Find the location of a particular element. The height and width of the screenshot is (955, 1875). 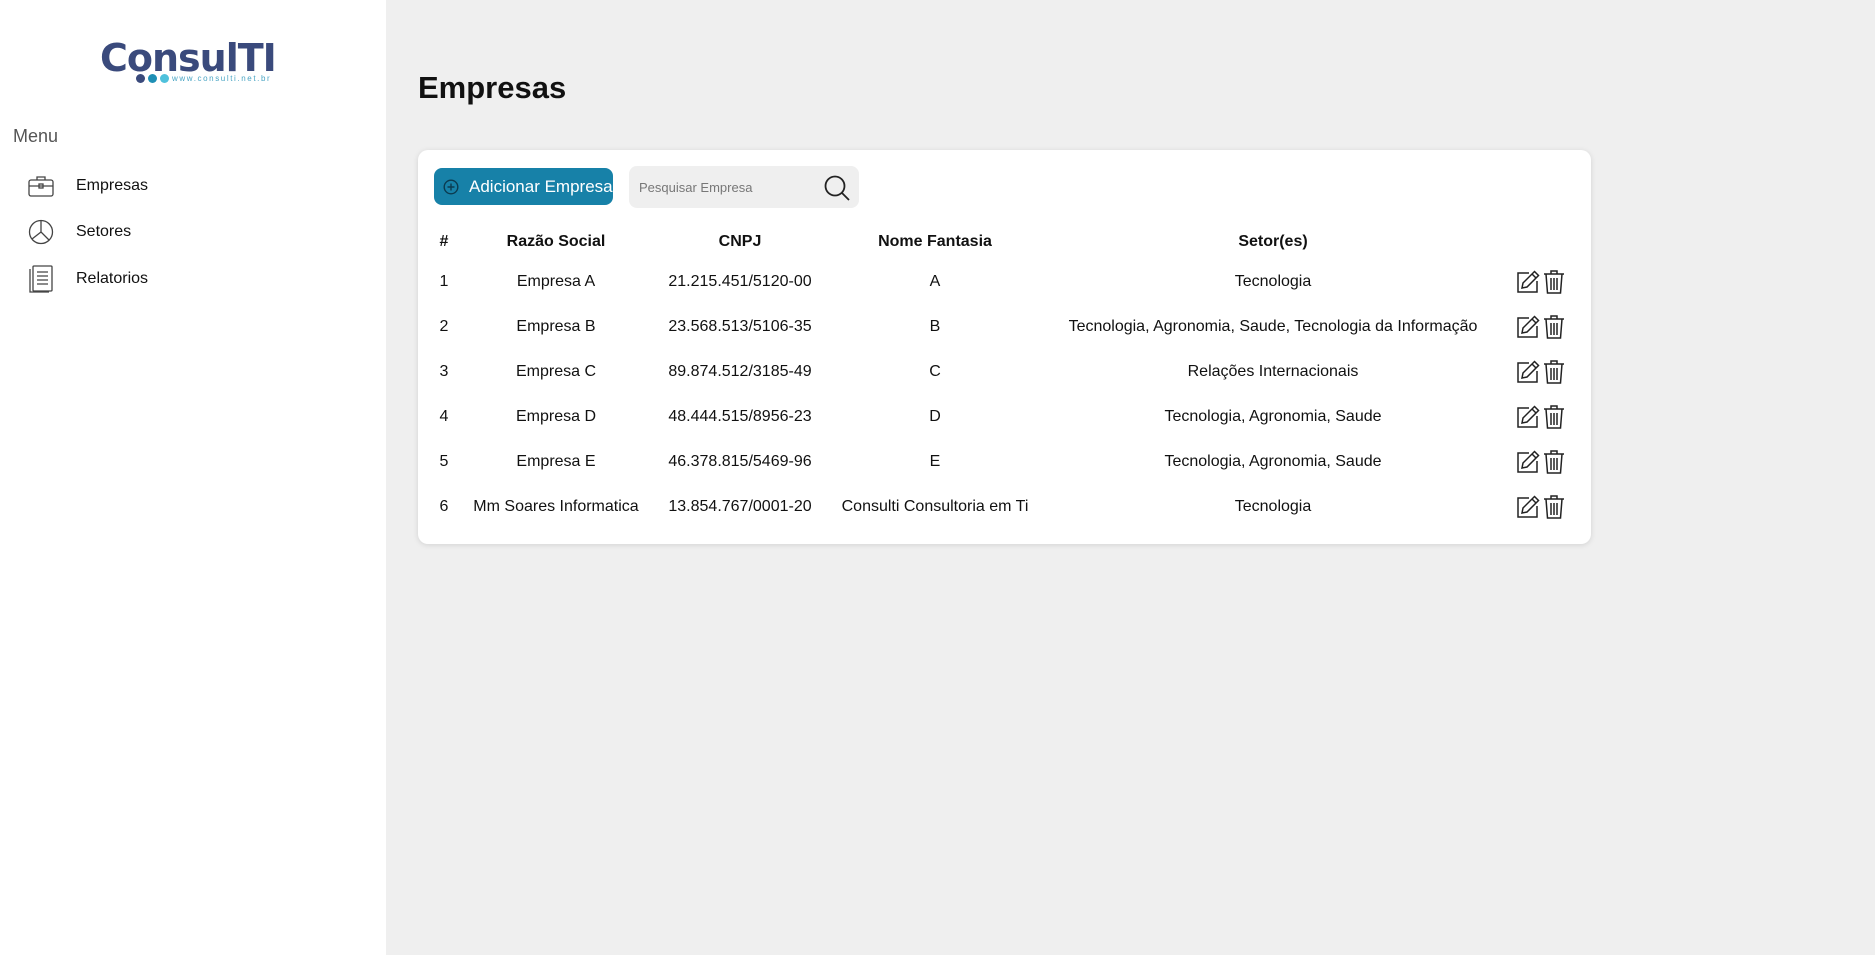

pie-chart-icon is located at coordinates (41, 232).